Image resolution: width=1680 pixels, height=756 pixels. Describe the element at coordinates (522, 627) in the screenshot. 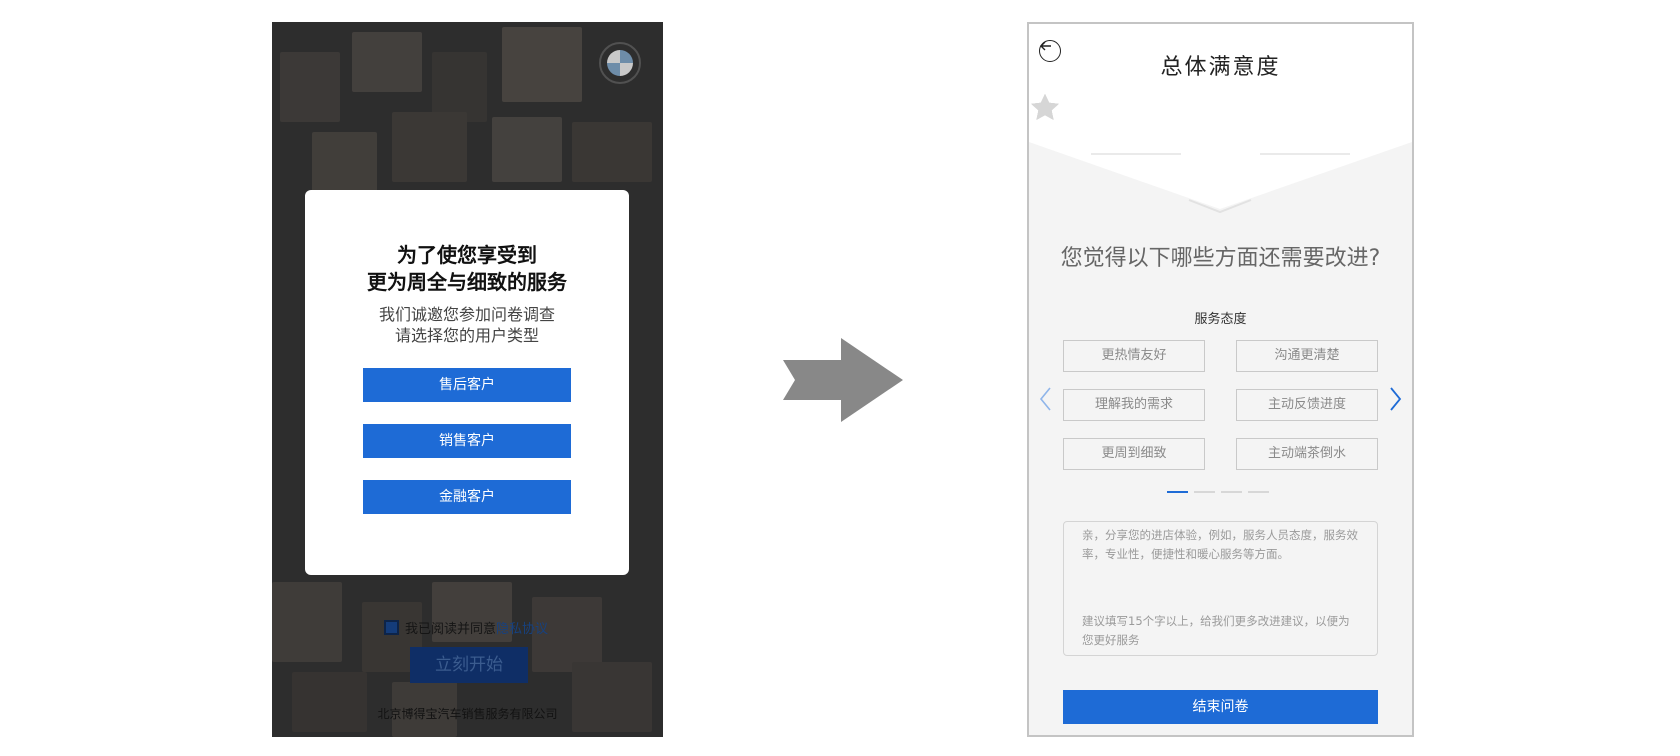

I see `privacy-link: 隐私协议` at that location.